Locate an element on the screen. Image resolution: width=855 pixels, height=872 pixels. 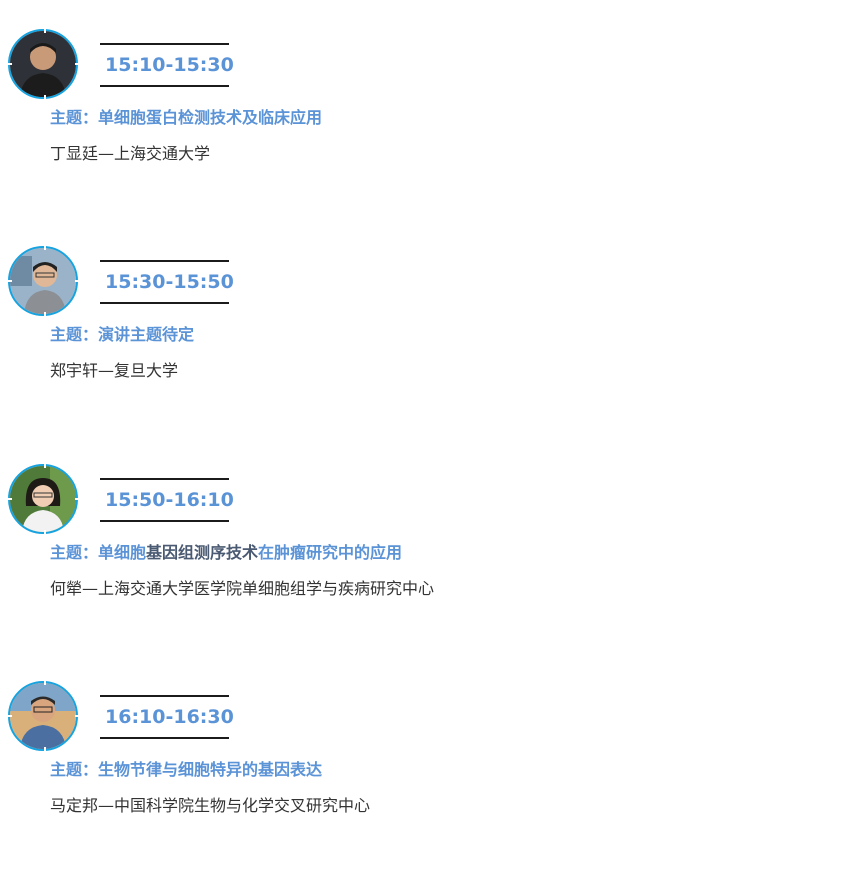
topic-text: 主题：演讲主题待定 is located at coordinates (122, 334).